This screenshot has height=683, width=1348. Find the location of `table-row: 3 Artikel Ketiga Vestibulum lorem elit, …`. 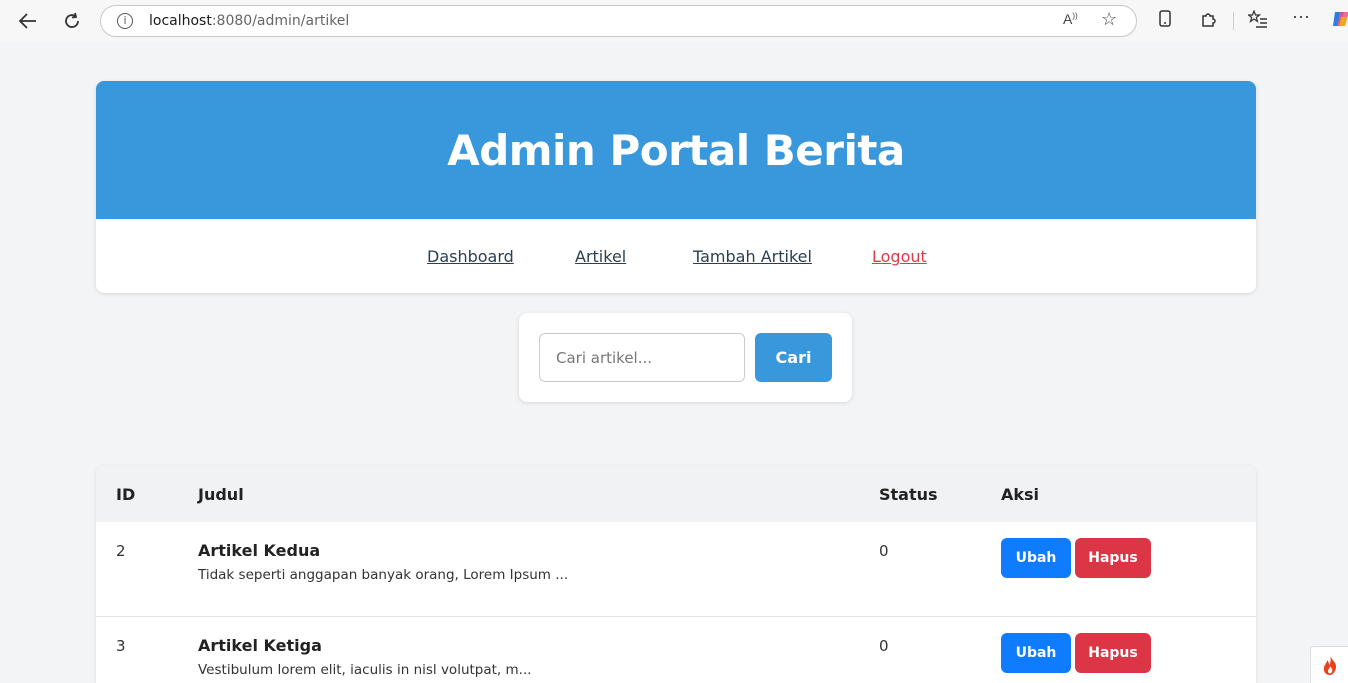

table-row: 3 Artikel Ketiga Vestibulum lorem elit, … is located at coordinates (676, 650).